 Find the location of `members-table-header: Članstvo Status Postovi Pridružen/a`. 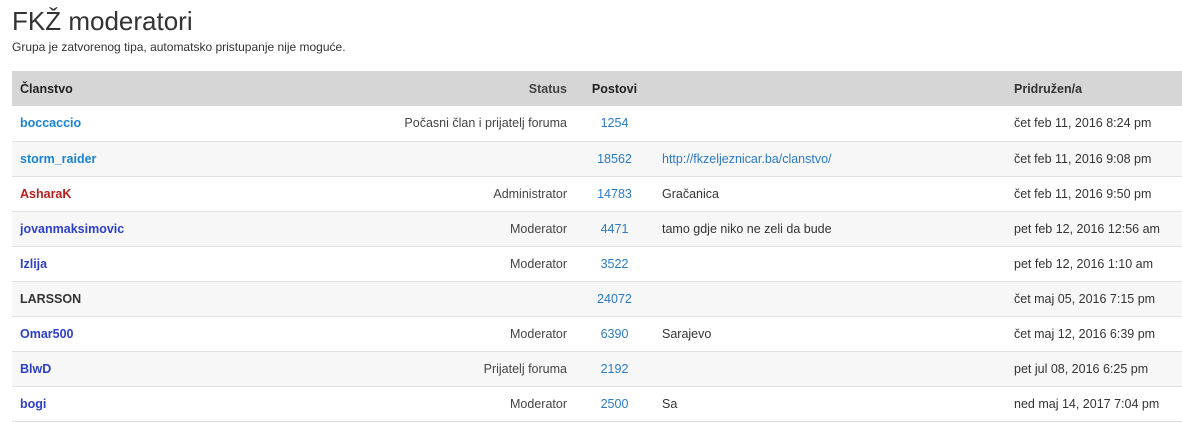

members-table-header: Članstvo Status Postovi Pridružen/a is located at coordinates (597, 88).